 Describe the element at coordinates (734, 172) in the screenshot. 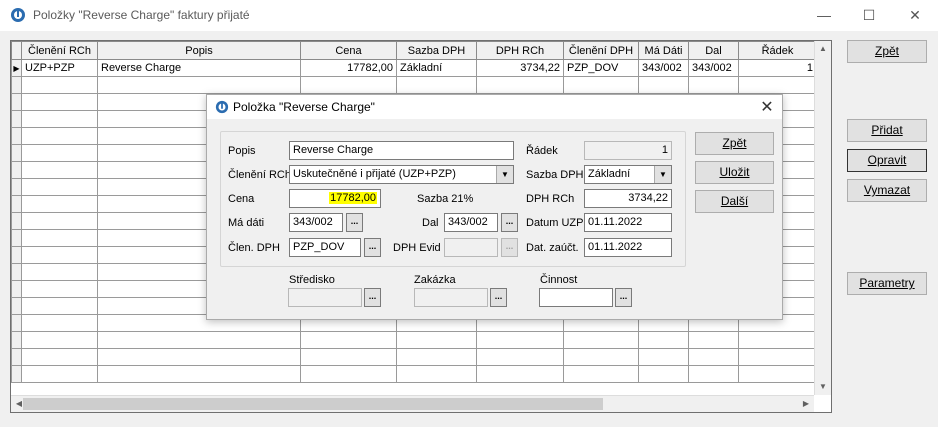

I see `dialog-ulozit-button: Uložit` at that location.